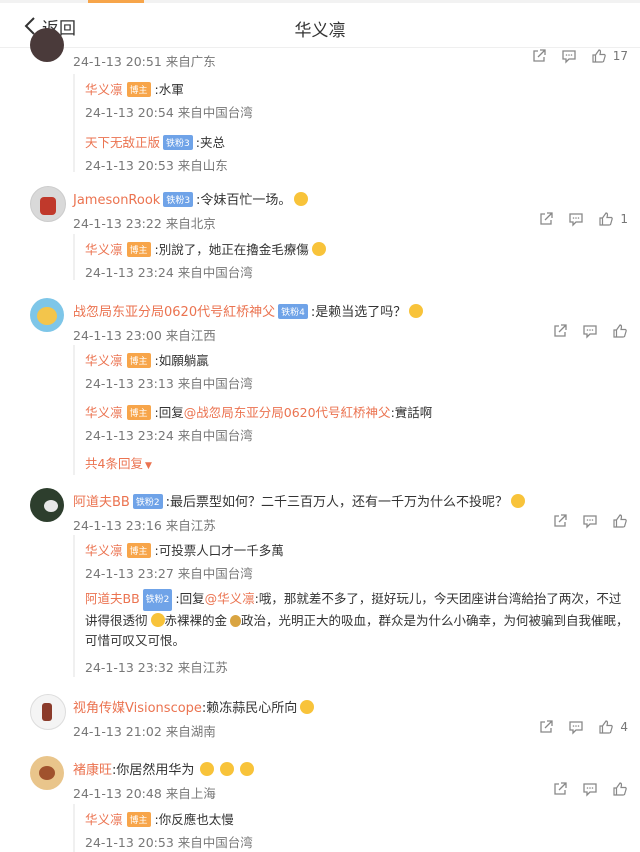 This screenshot has width=640, height=852. I want to click on comment-meta: 24-1-13 21:02 来自湖南, so click(144, 731).